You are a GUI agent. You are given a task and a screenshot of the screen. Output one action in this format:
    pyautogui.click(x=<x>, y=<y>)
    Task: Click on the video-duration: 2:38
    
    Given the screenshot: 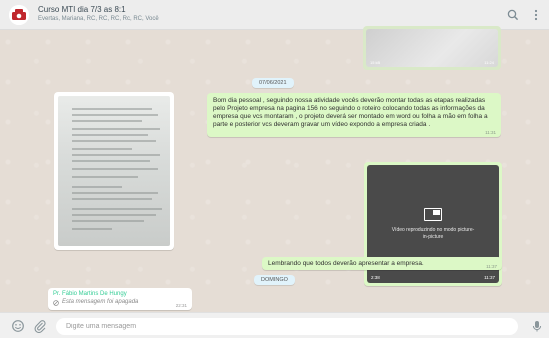 What is the action you would take?
    pyautogui.click(x=375, y=277)
    